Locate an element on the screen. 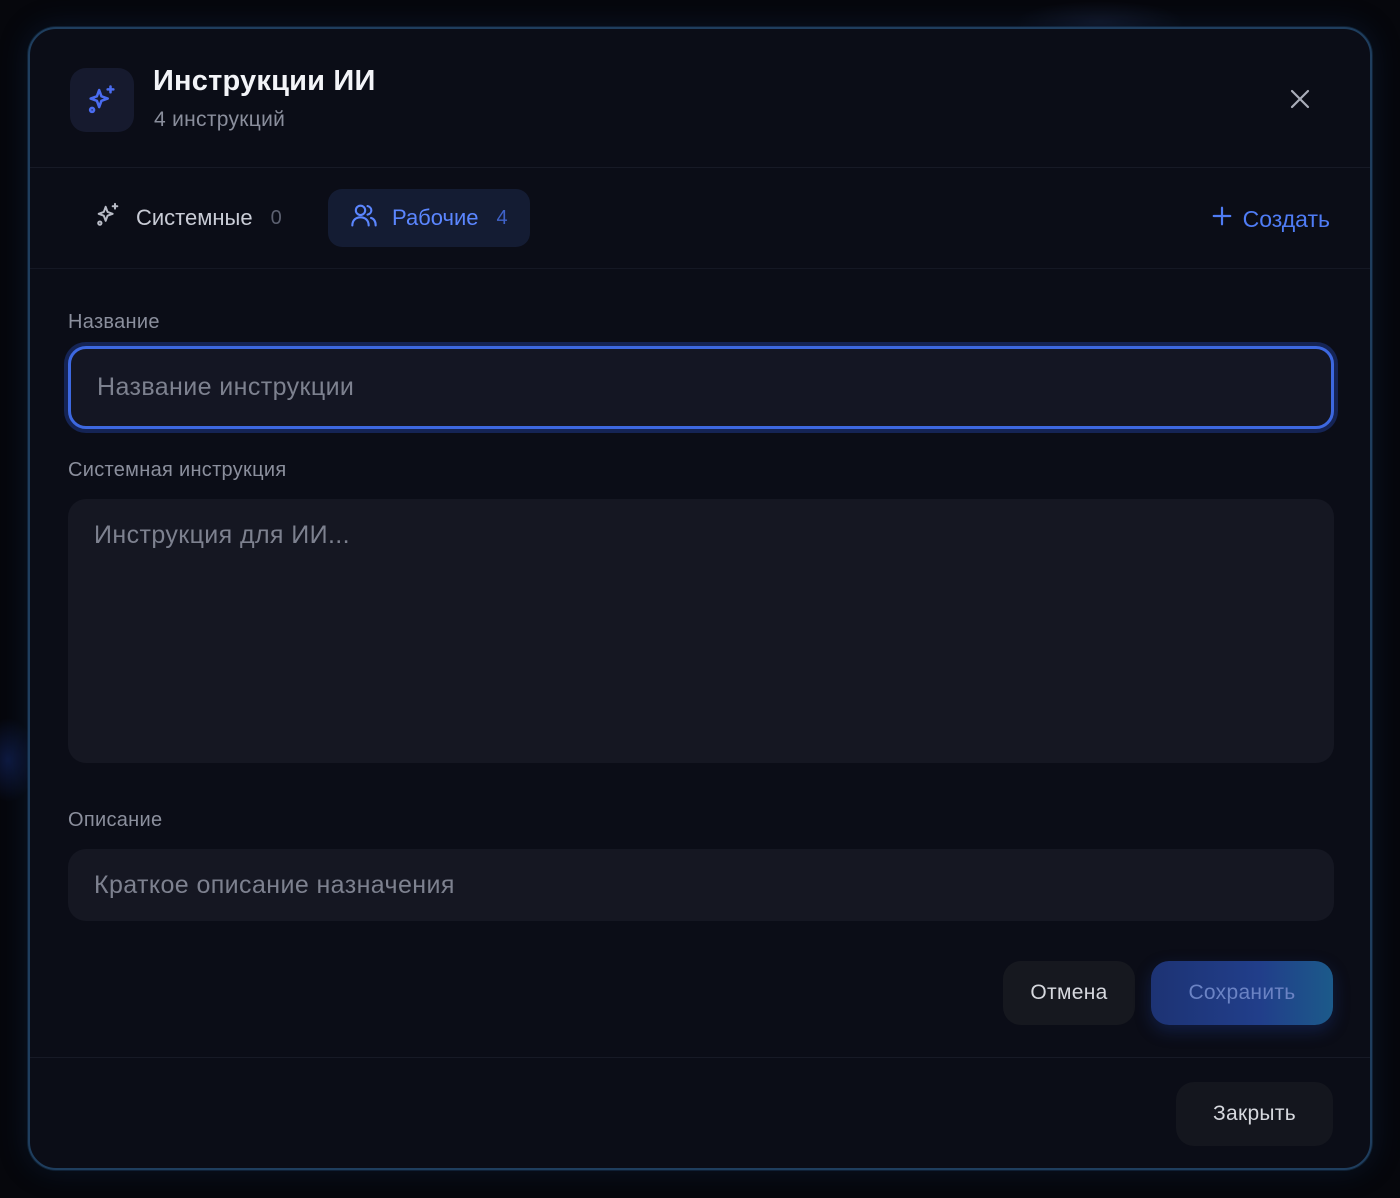 The image size is (1400, 1198). description-input is located at coordinates (701, 885).